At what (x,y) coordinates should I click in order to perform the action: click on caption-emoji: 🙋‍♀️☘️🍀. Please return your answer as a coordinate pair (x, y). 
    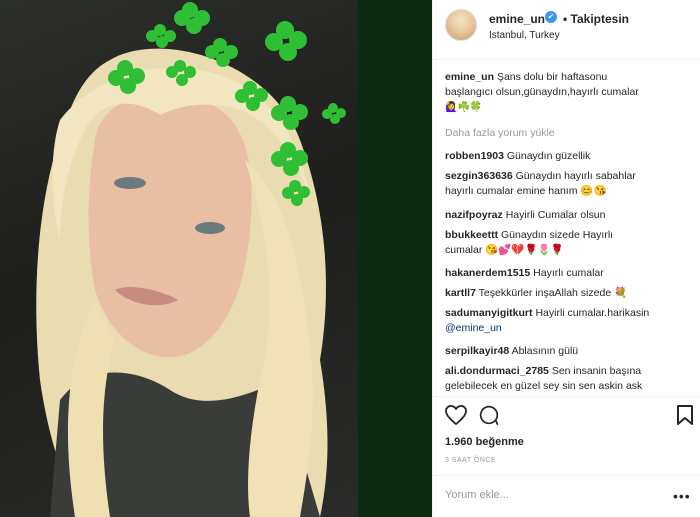
    Looking at the image, I should click on (464, 107).